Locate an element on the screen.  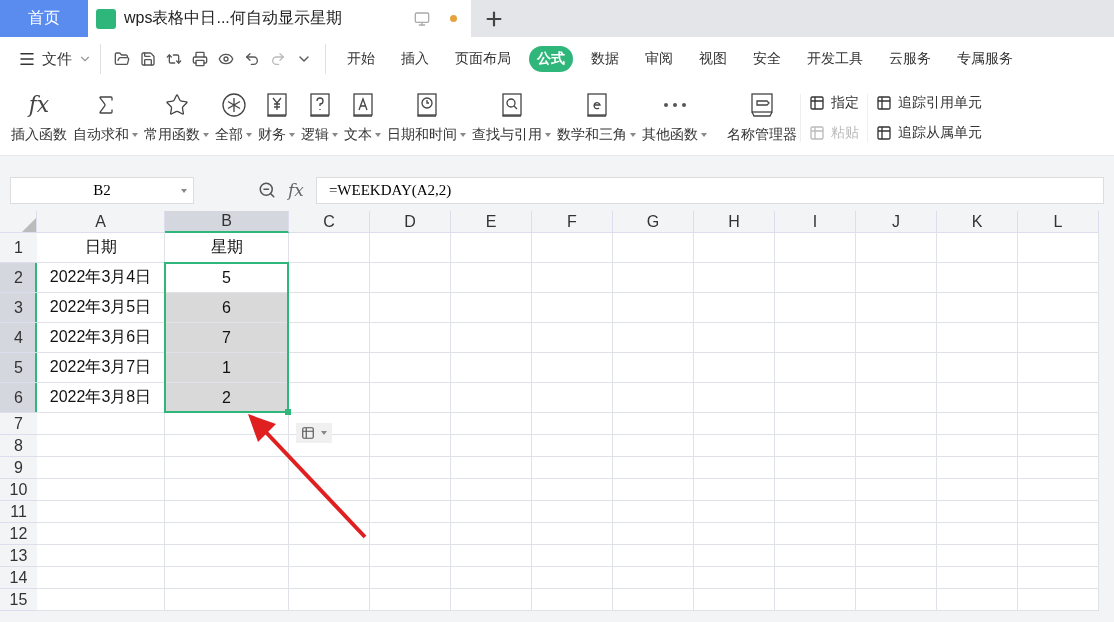
column-header: G is located at coordinates (653, 222).